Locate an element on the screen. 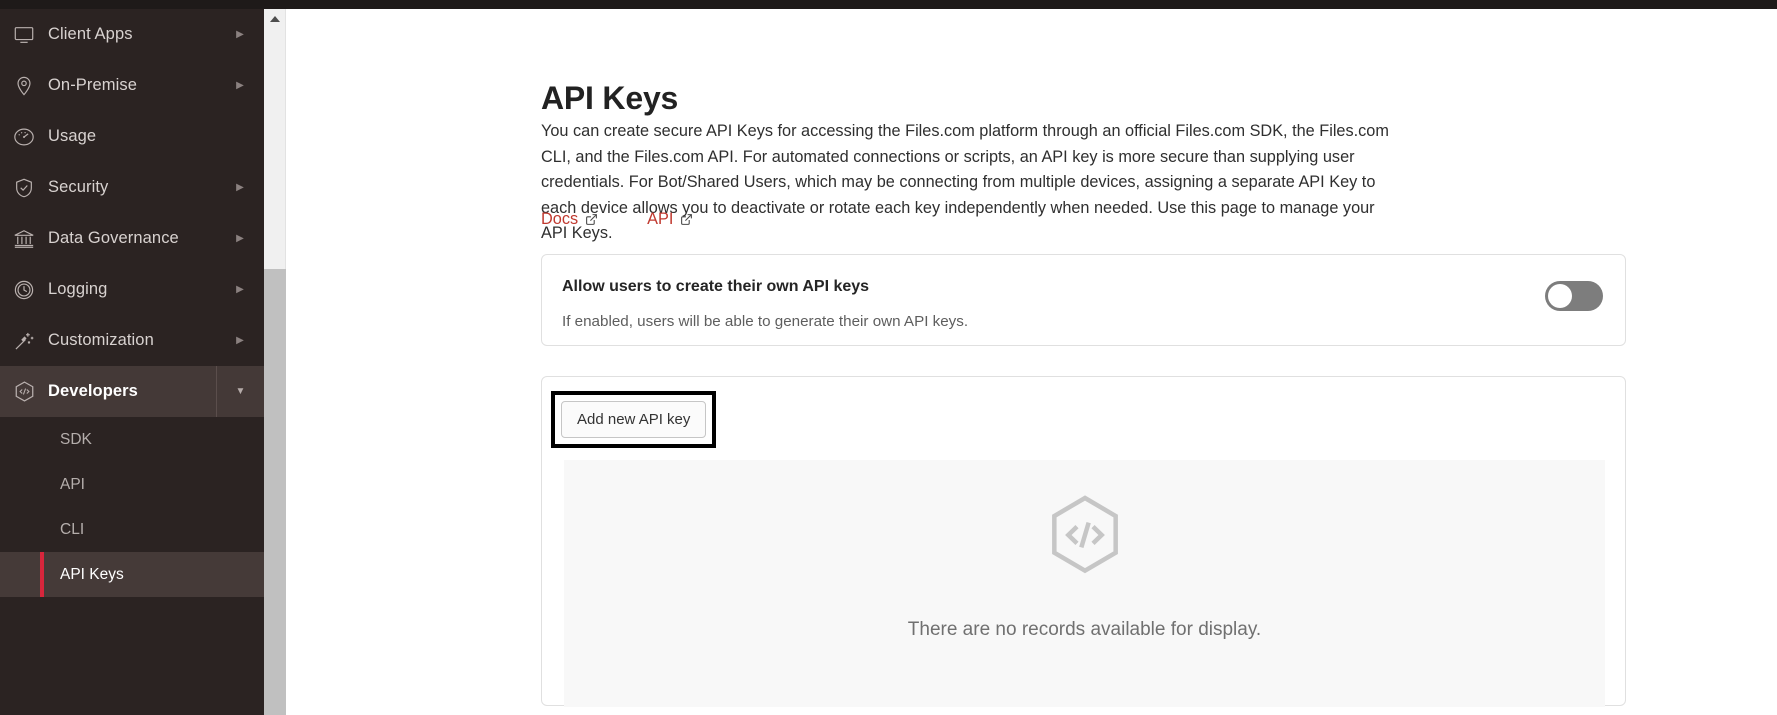  sidebar-subitem-label: API Keys is located at coordinates (92, 574).